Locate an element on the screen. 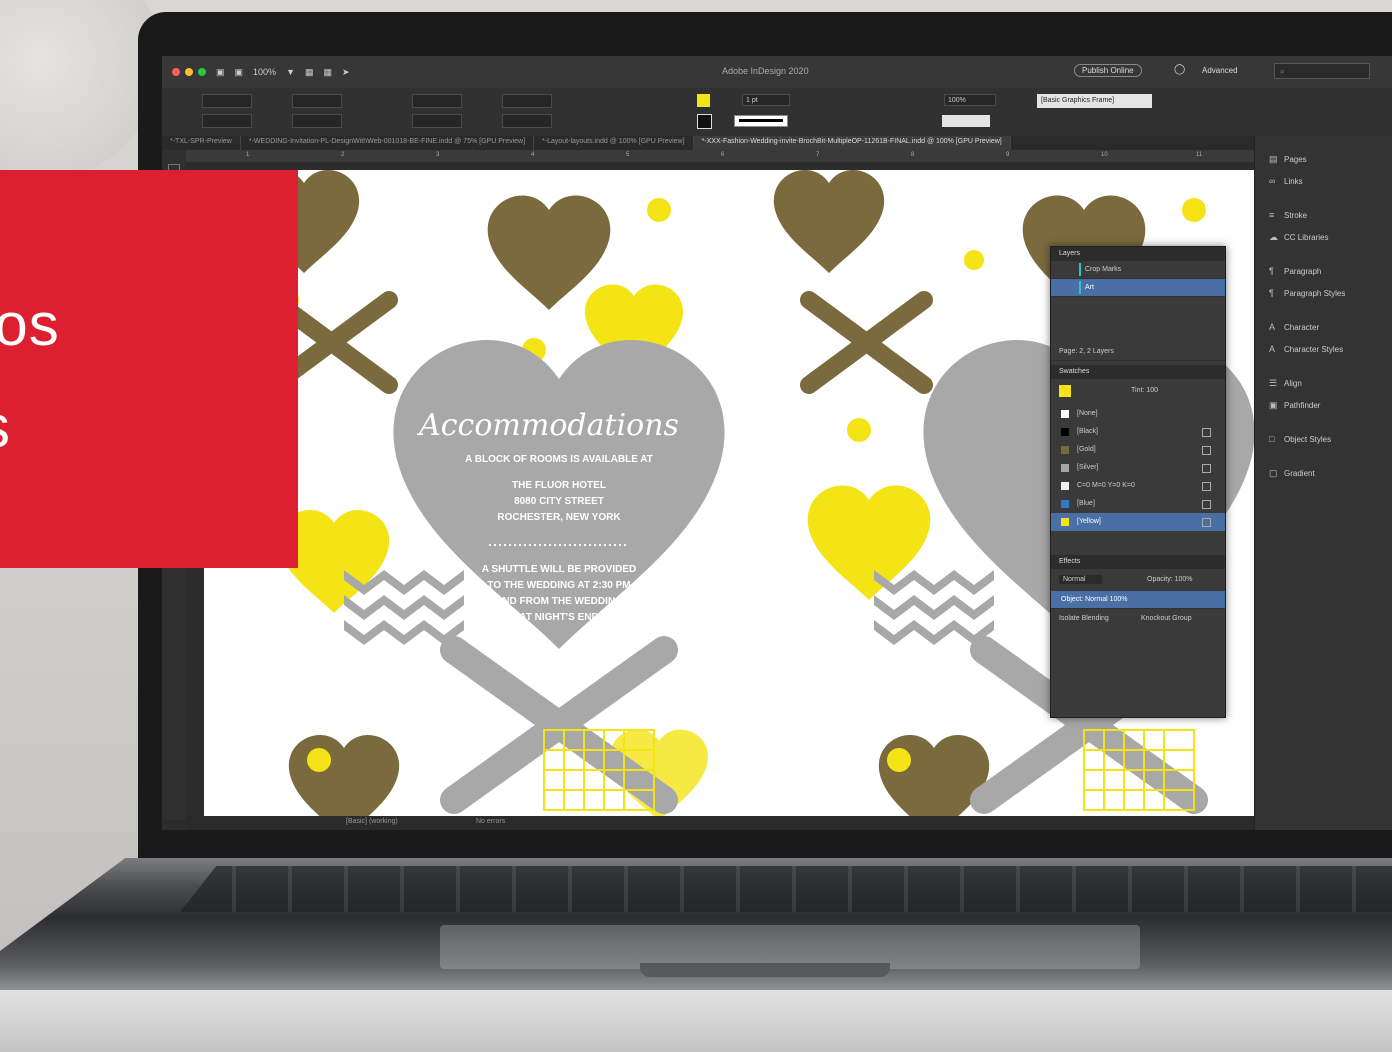  close-window-button is located at coordinates (176, 72).